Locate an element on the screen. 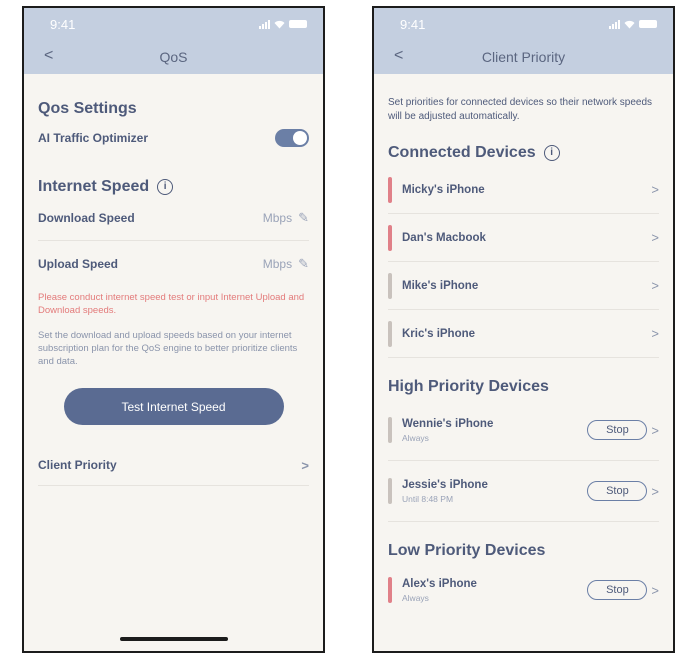 Image resolution: width=681 pixels, height=655 pixels. connected-devices-label: Connected Devices is located at coordinates (462, 152).